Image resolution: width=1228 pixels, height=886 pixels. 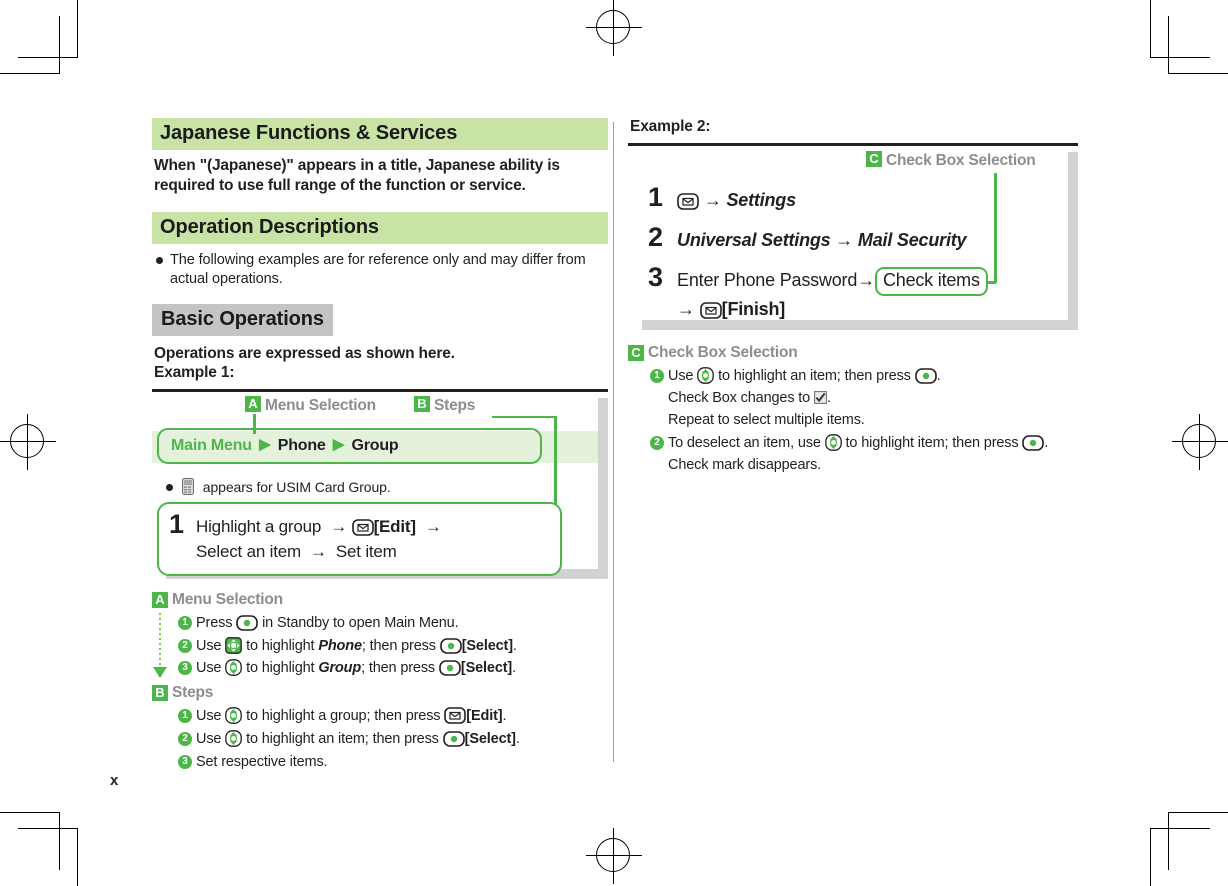 What do you see at coordinates (766, 419) in the screenshot?
I see `c1-sub-2: Repeat to select multiple items.` at bounding box center [766, 419].